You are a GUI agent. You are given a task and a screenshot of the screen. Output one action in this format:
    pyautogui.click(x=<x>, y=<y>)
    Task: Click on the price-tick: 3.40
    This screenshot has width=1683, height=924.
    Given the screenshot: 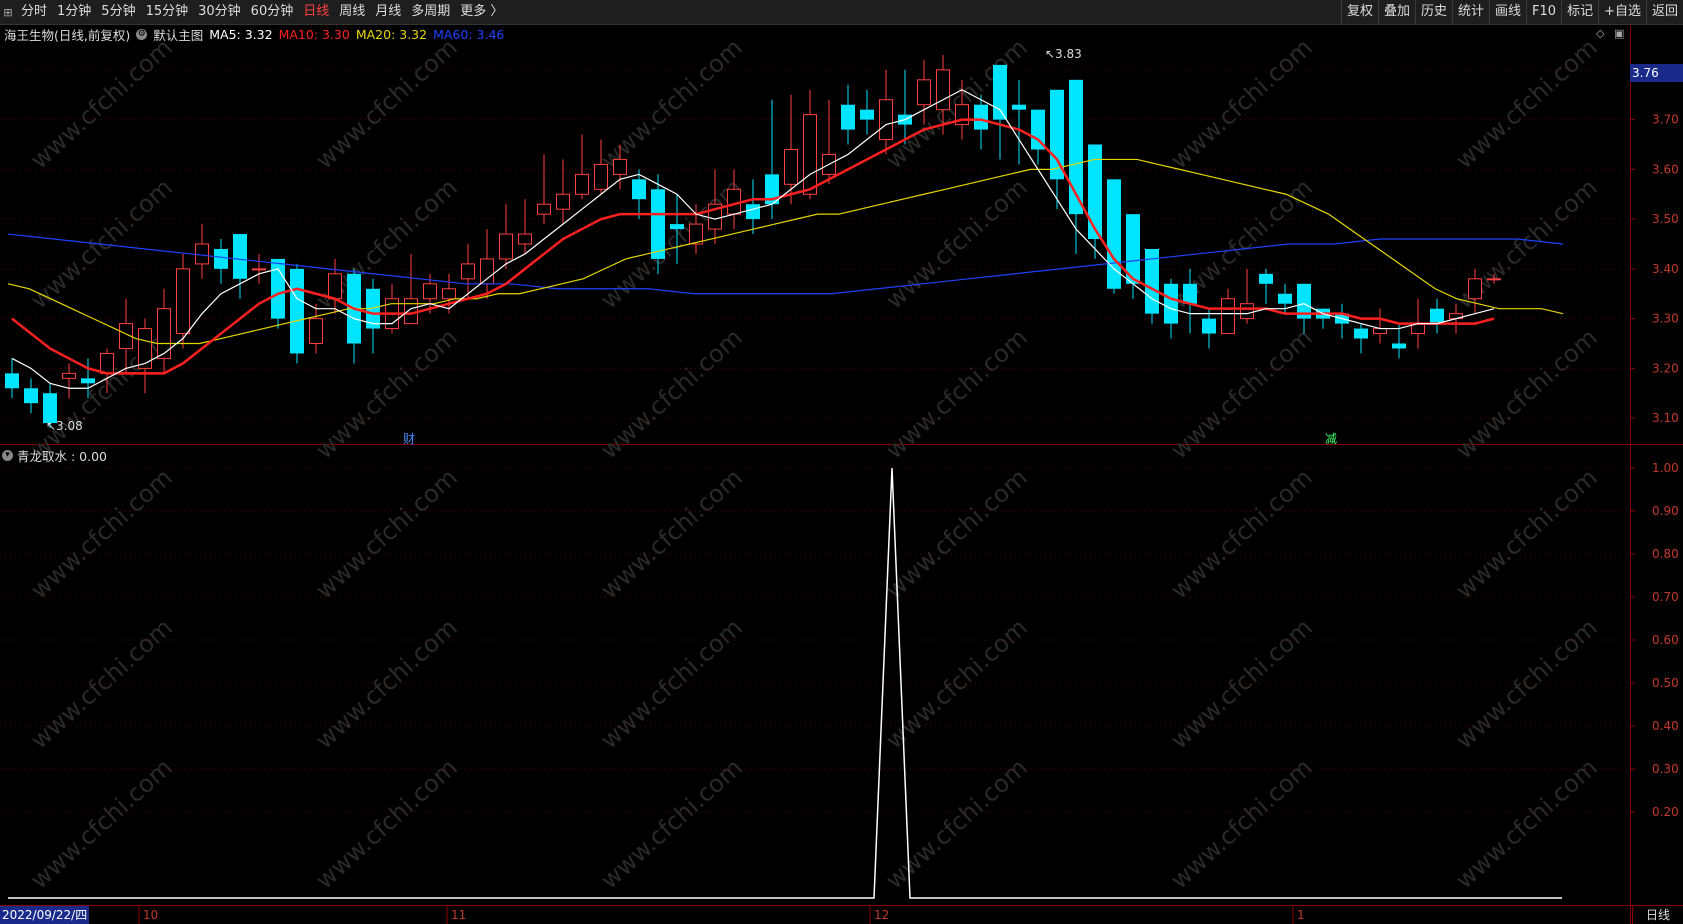 What is the action you would take?
    pyautogui.click(x=1665, y=269)
    